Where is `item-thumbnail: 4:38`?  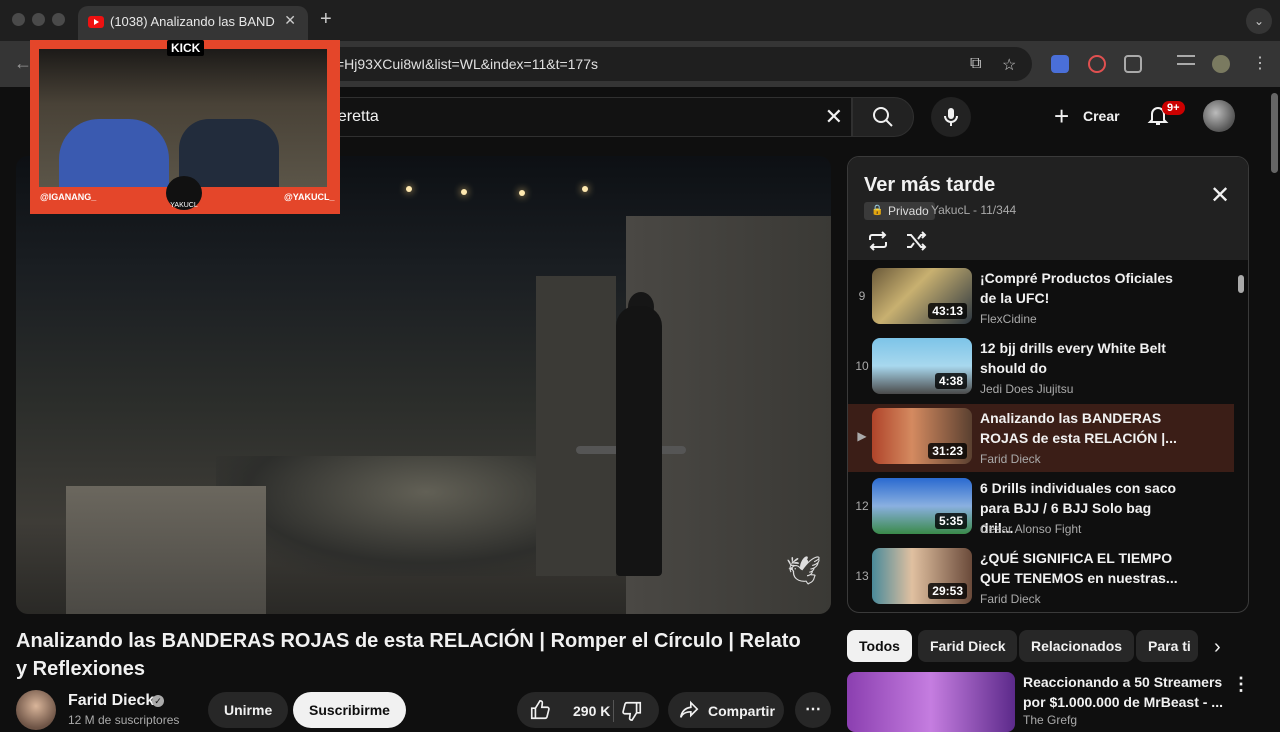 item-thumbnail: 4:38 is located at coordinates (922, 366).